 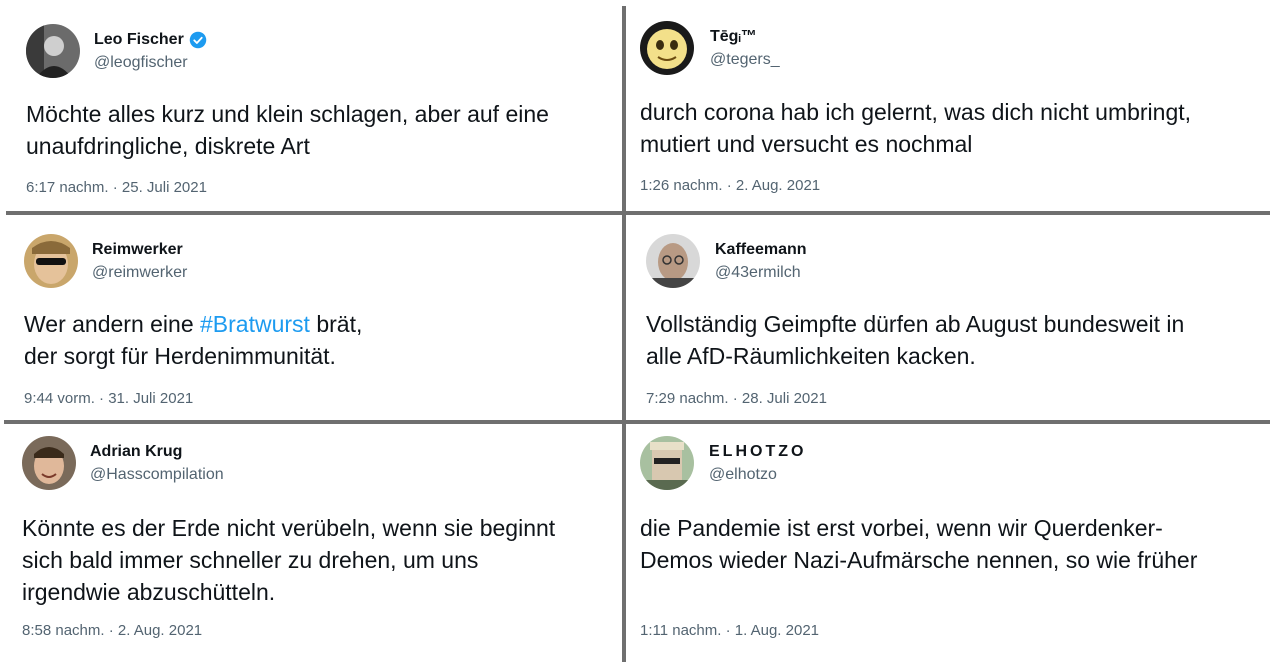 I want to click on author-handle: @elhotzo, so click(x=743, y=475).